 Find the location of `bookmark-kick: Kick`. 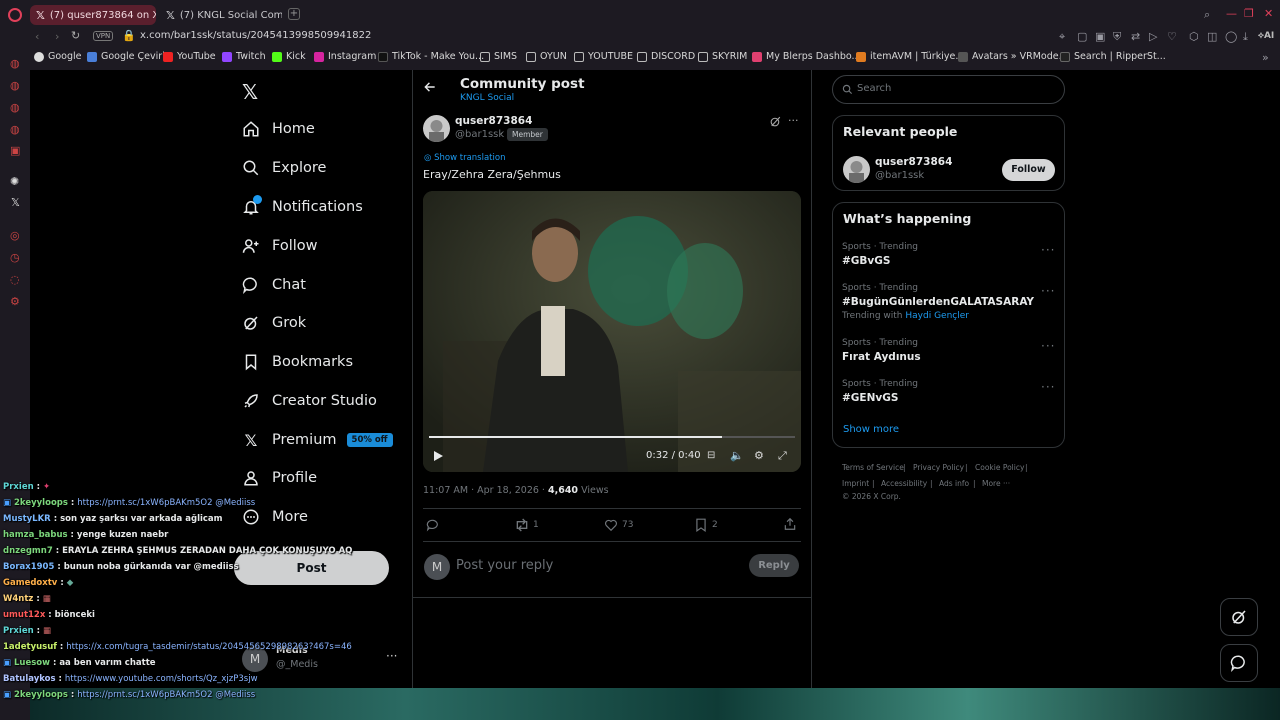

bookmark-kick: Kick is located at coordinates (289, 56).